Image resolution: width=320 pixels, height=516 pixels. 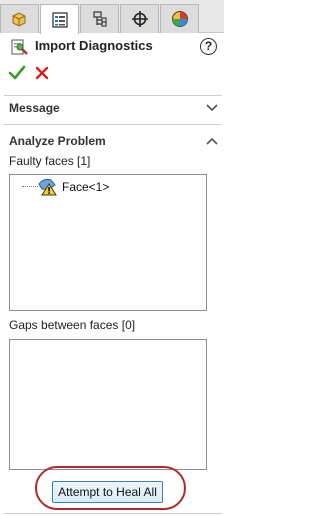 What do you see at coordinates (57, 141) in the screenshot?
I see `analyze-problem-group-header: Analyze Problem` at bounding box center [57, 141].